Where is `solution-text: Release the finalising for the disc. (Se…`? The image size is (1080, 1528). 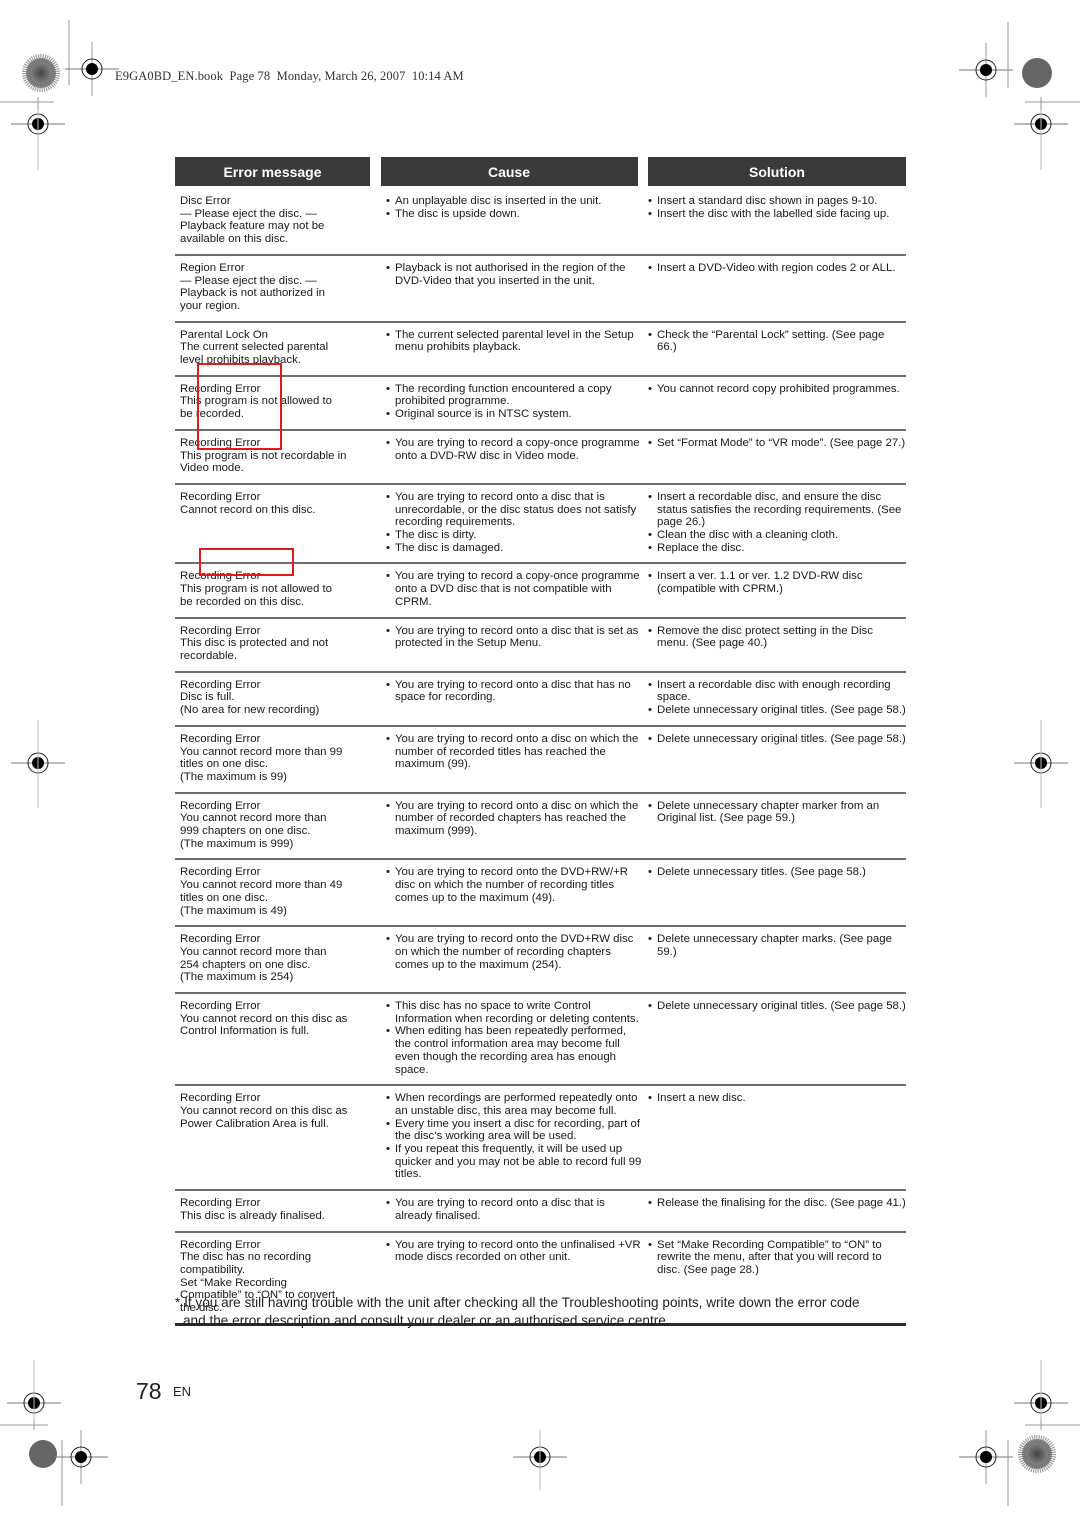
solution-text: Release the finalising for the disc. (Se… is located at coordinates (781, 1203).